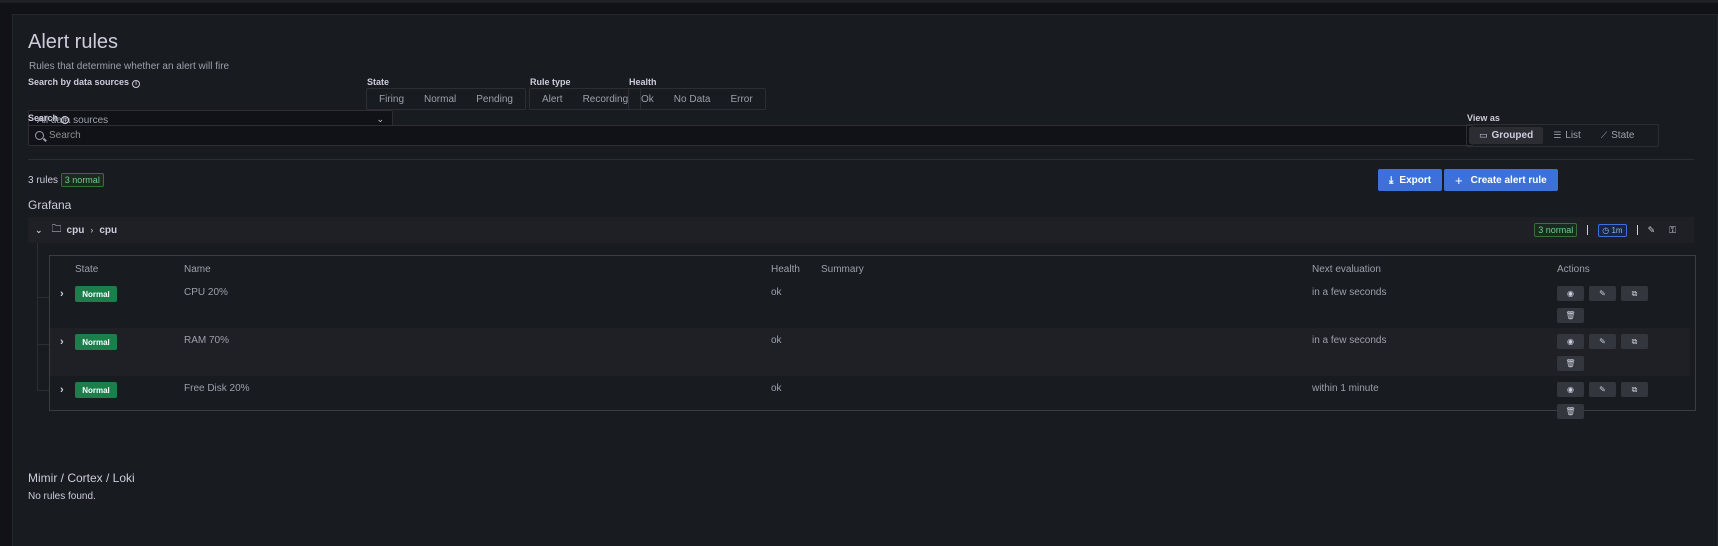 The height and width of the screenshot is (546, 1718). What do you see at coordinates (1557, 135) in the screenshot?
I see `list-icon: ☰` at bounding box center [1557, 135].